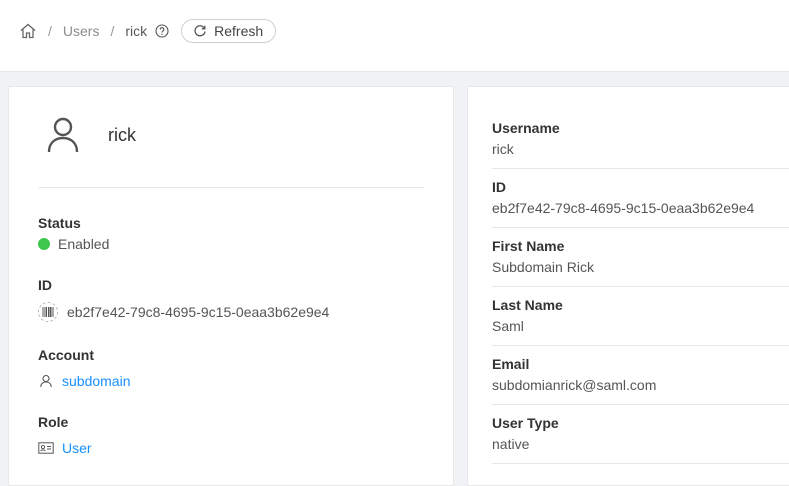  I want to click on role-label: Role, so click(53, 422).